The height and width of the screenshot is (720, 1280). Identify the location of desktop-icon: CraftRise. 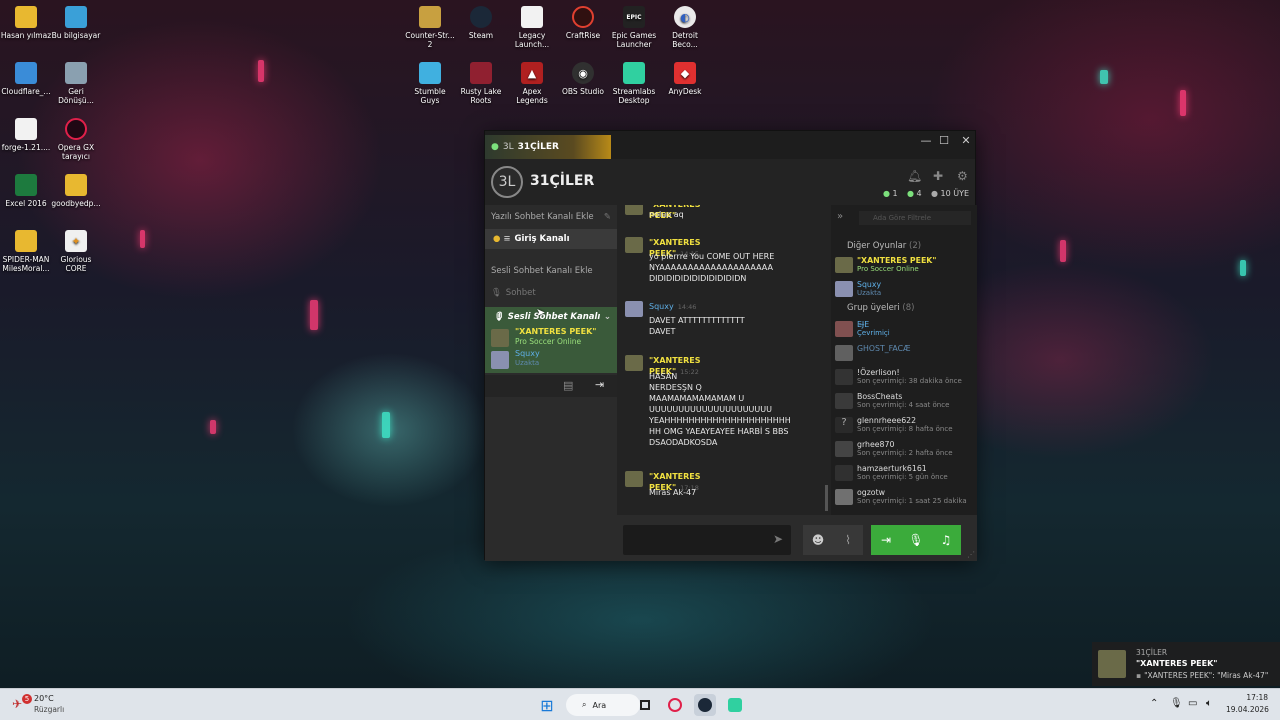
(583, 23).